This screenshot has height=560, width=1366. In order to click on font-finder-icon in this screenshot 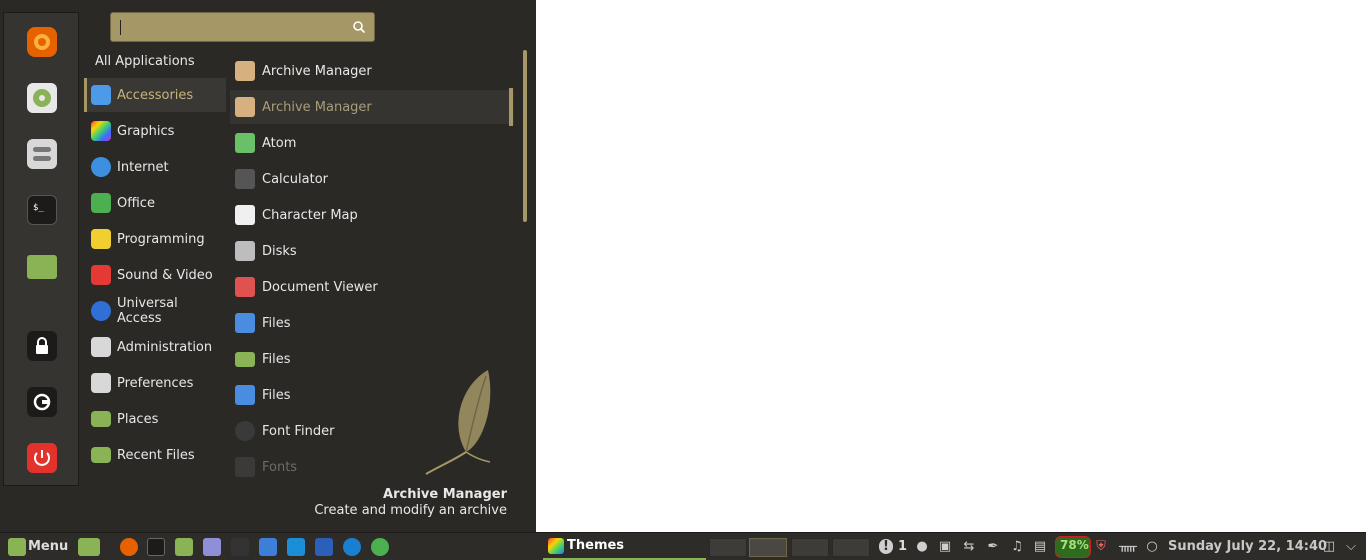, I will do `click(245, 431)`.